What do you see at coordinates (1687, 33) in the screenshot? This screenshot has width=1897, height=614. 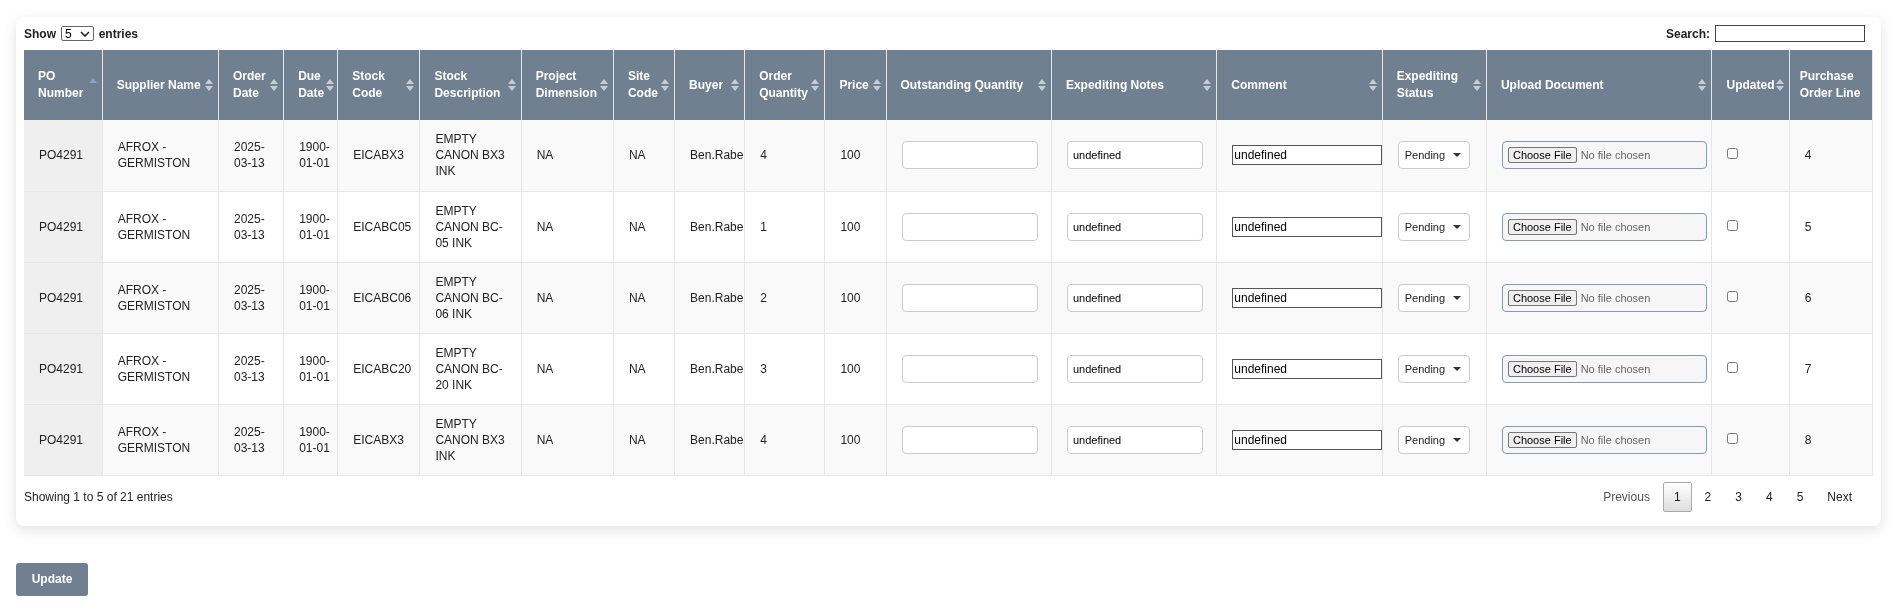 I see `search-label: Search:` at bounding box center [1687, 33].